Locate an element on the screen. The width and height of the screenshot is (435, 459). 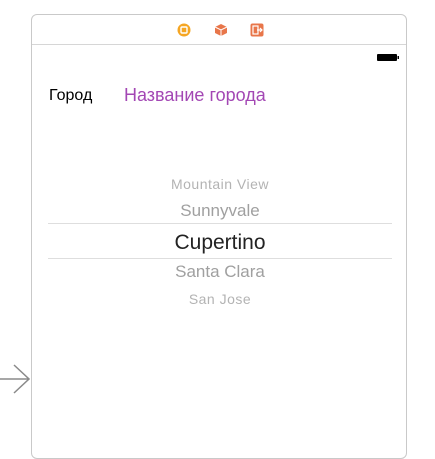
picker-row: San Jose is located at coordinates (220, 299).